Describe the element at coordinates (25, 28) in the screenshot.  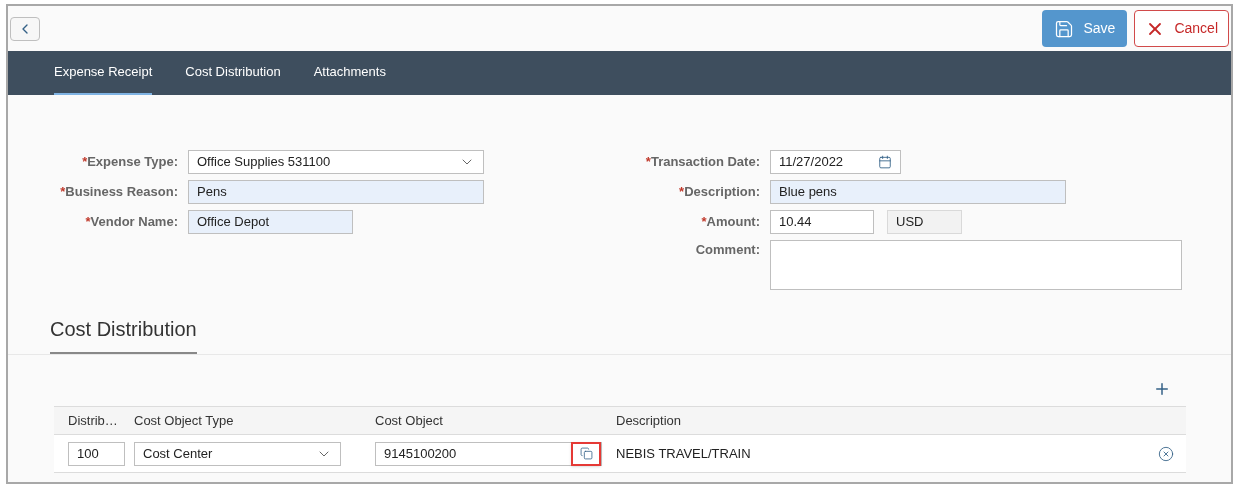
I see `back-button` at that location.